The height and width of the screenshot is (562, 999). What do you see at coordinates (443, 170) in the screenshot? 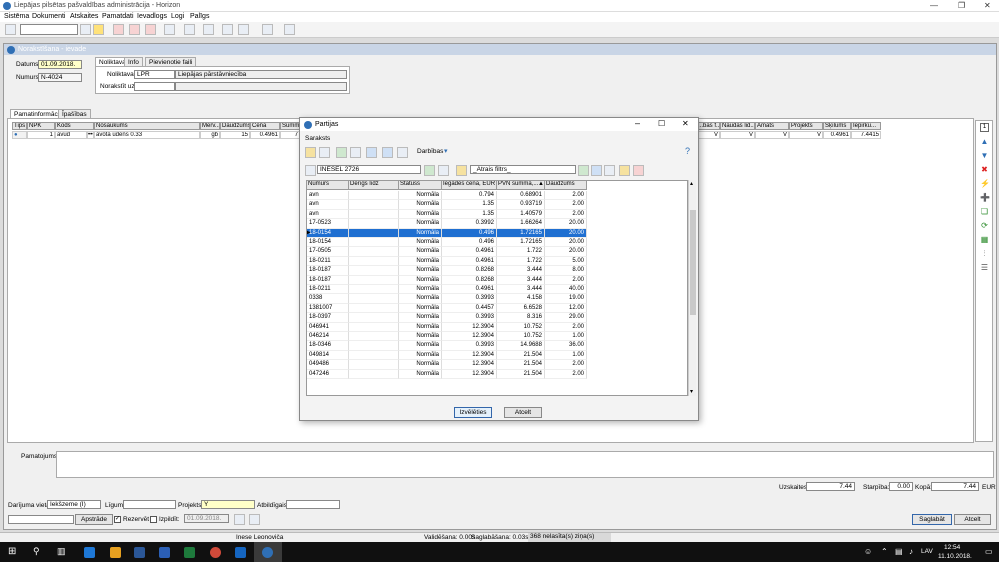
I see `clear-filter-icon` at bounding box center [443, 170].